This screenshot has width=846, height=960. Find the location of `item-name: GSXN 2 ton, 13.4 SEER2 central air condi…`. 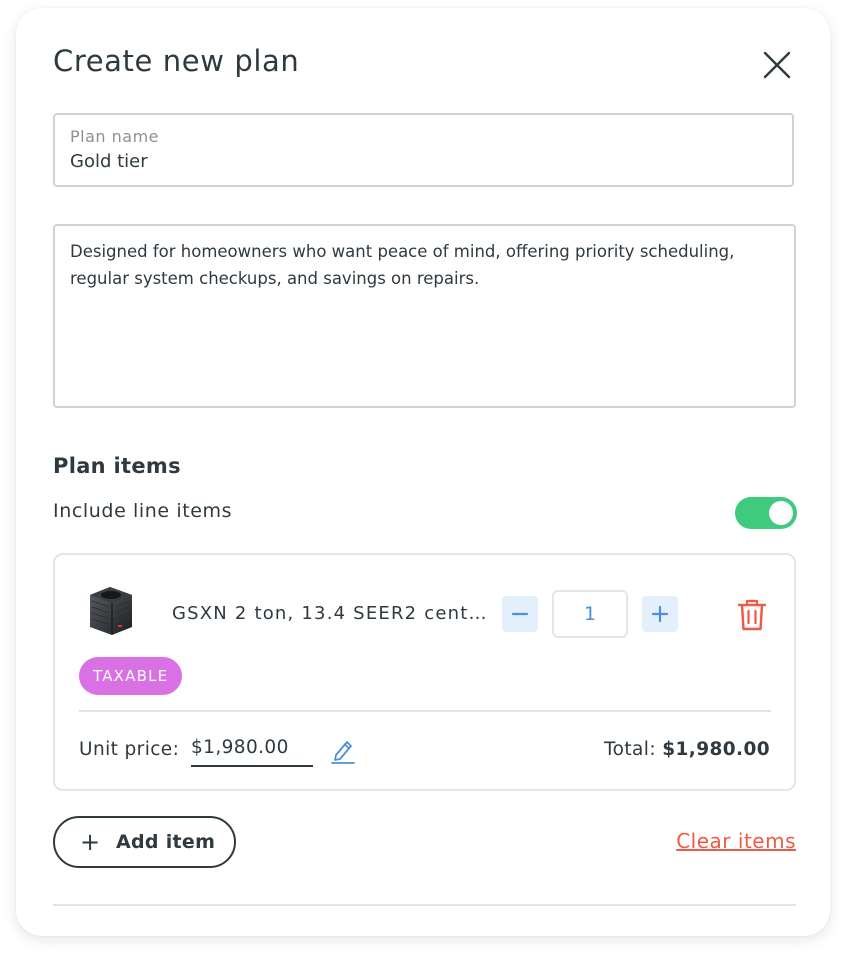

item-name: GSXN 2 ton, 13.4 SEER2 central air condi… is located at coordinates (329, 613).